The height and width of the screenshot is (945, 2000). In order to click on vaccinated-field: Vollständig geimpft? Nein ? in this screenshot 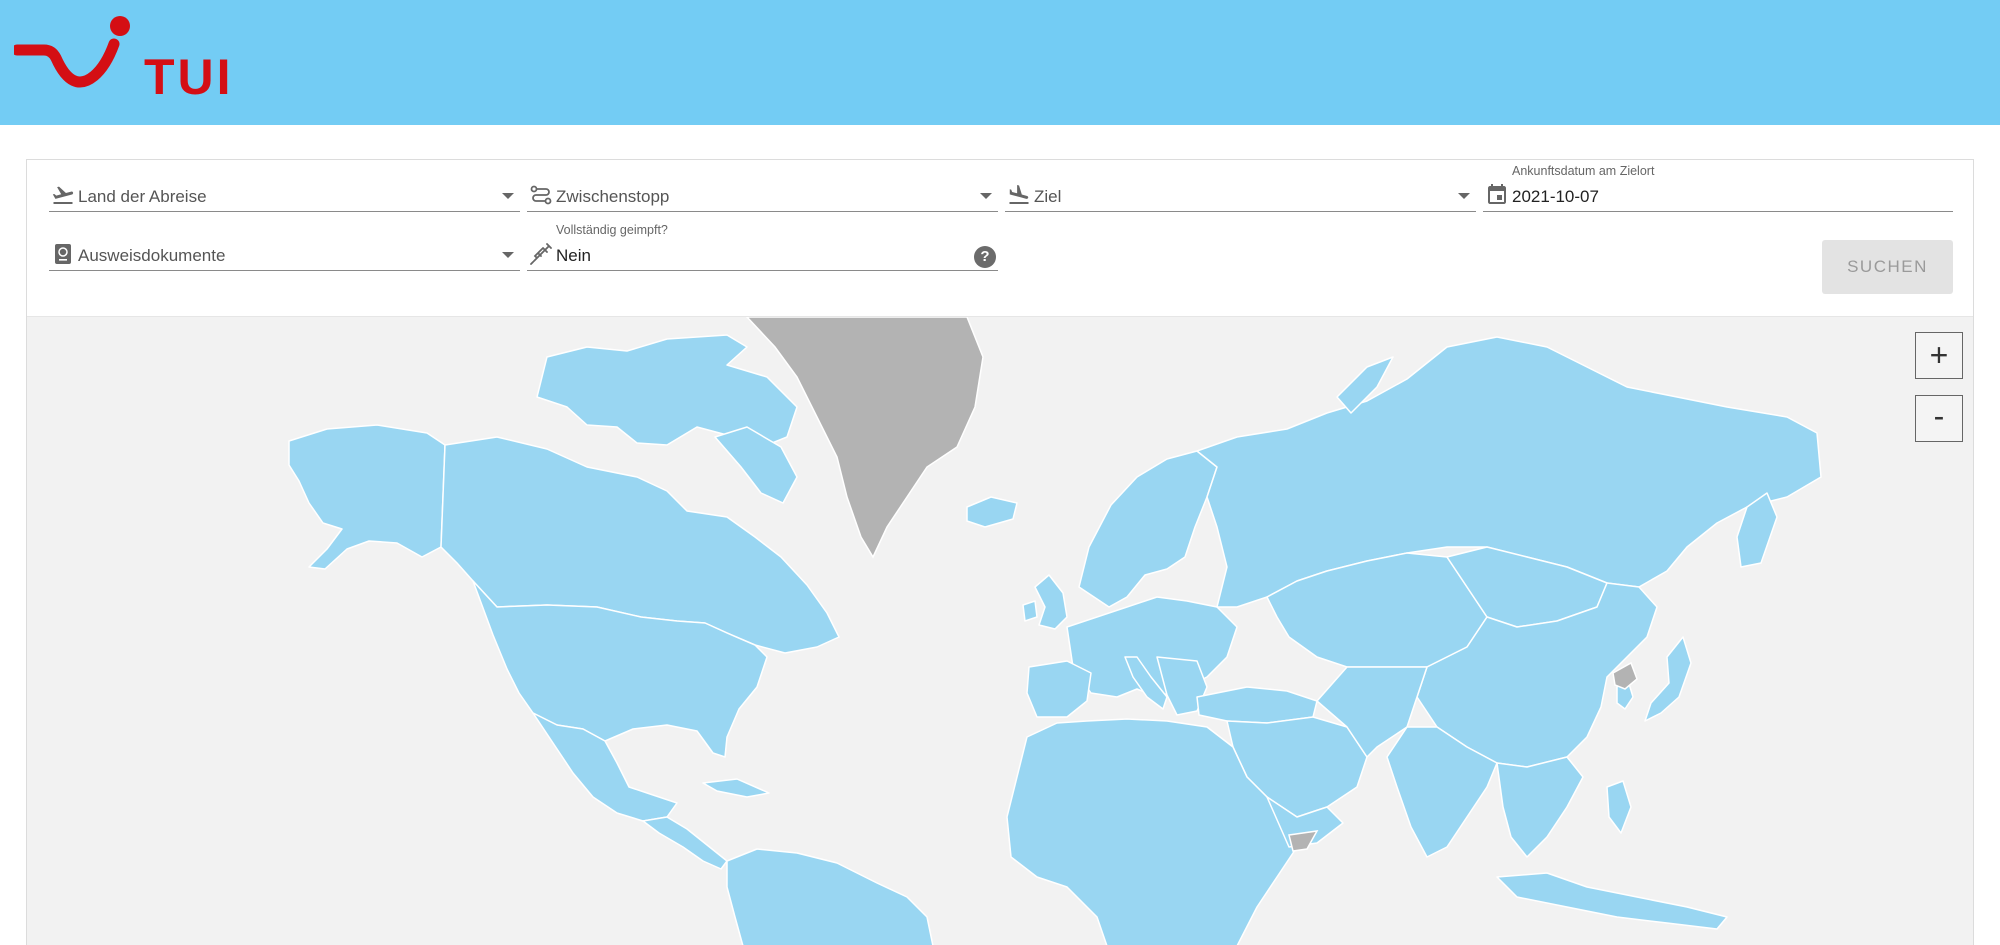, I will do `click(762, 247)`.